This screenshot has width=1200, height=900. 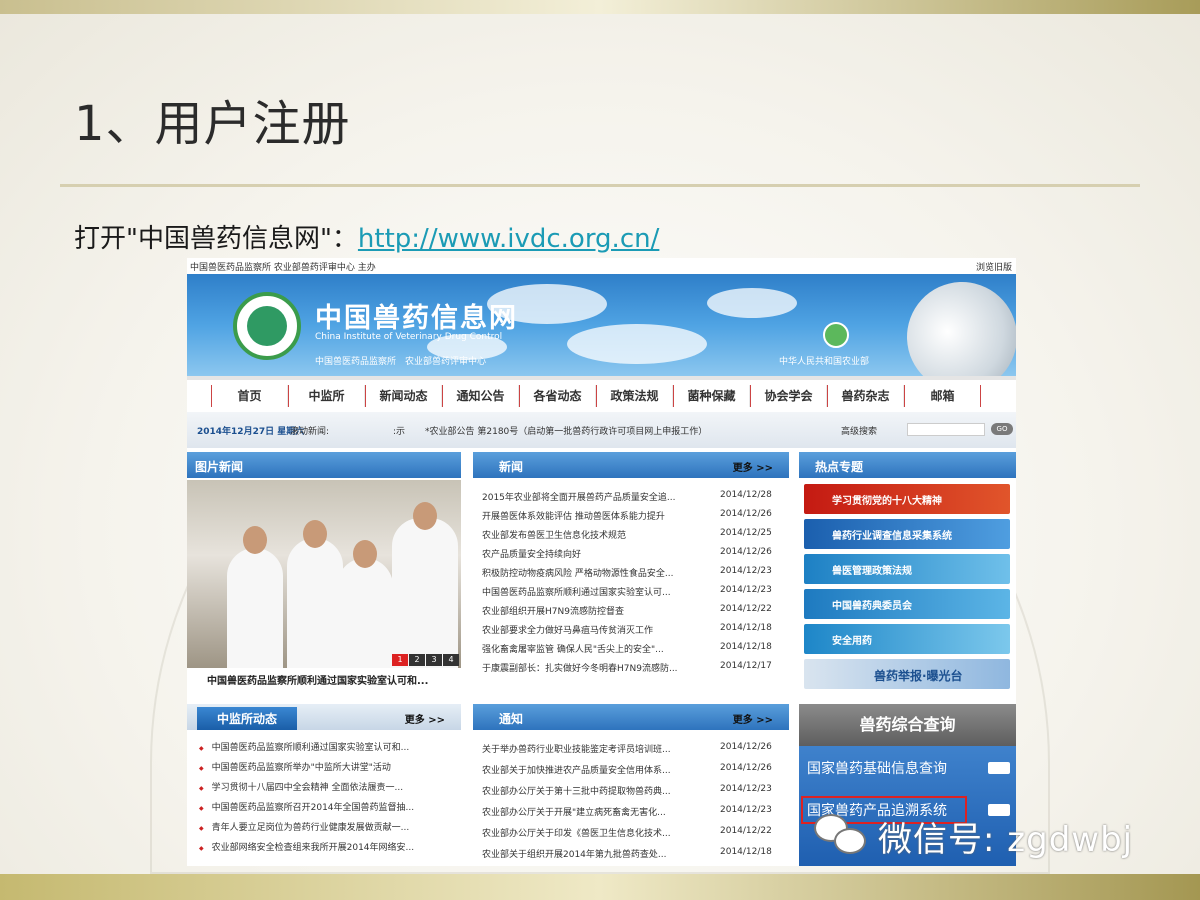 What do you see at coordinates (508, 239) in the screenshot?
I see `site-url-link: http://www.ivdc.org.cn/` at bounding box center [508, 239].